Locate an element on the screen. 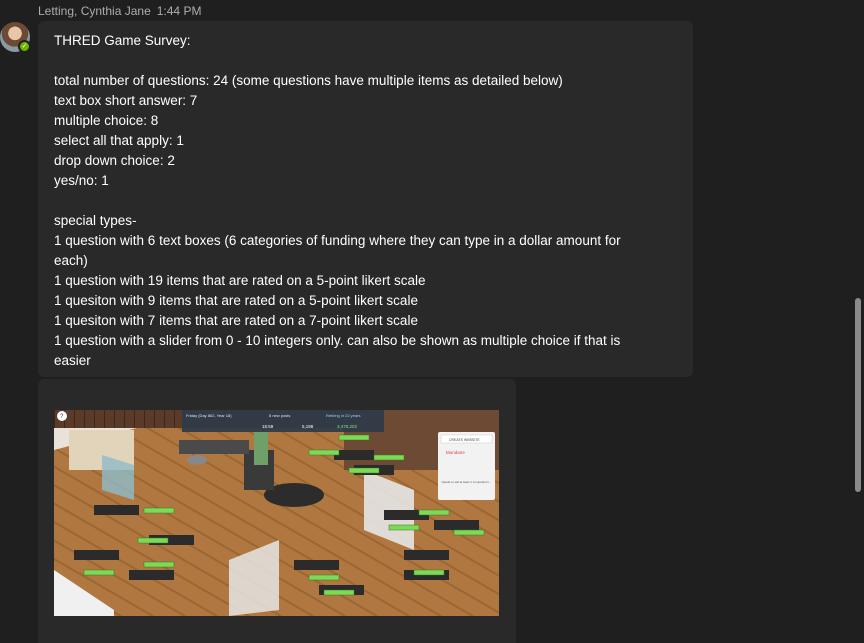 This screenshot has width=864, height=643. message-line: select all that apply: 1 is located at coordinates (119, 140).